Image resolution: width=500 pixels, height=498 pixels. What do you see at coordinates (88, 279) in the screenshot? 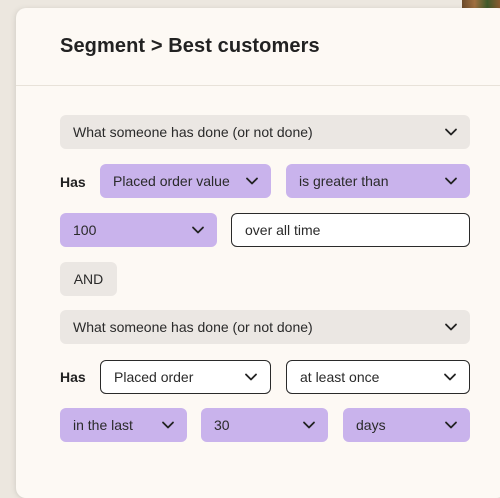
I see `and-connector-button: AND` at bounding box center [88, 279].